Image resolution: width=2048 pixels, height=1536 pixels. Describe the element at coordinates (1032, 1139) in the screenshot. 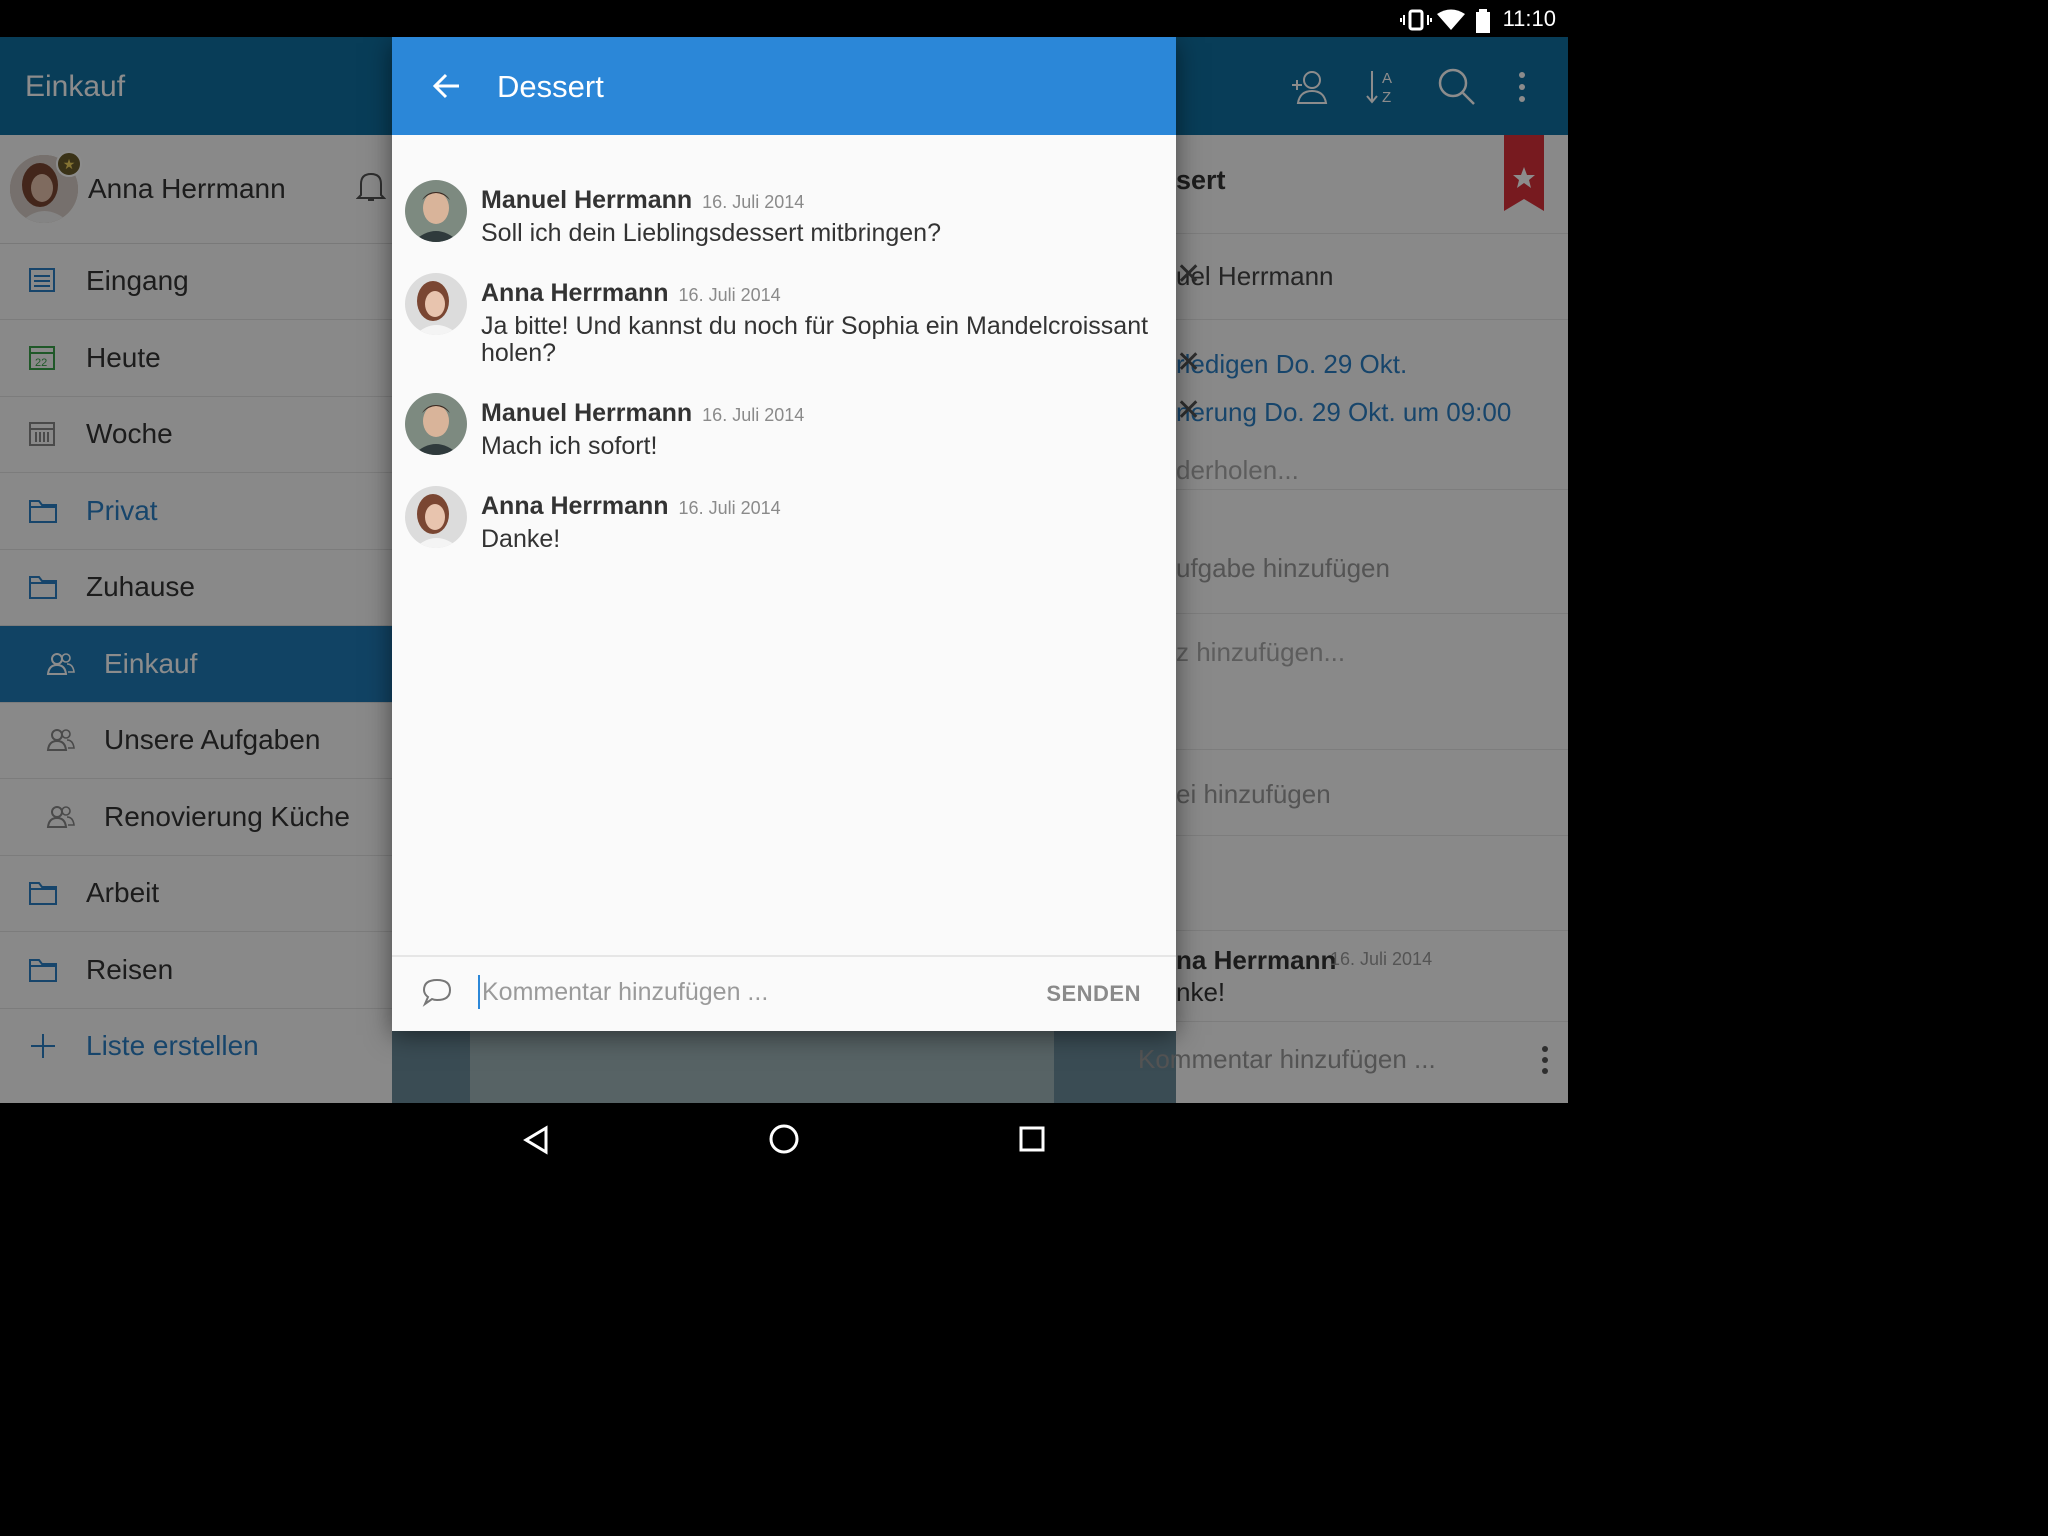

I see `recents-icon` at that location.